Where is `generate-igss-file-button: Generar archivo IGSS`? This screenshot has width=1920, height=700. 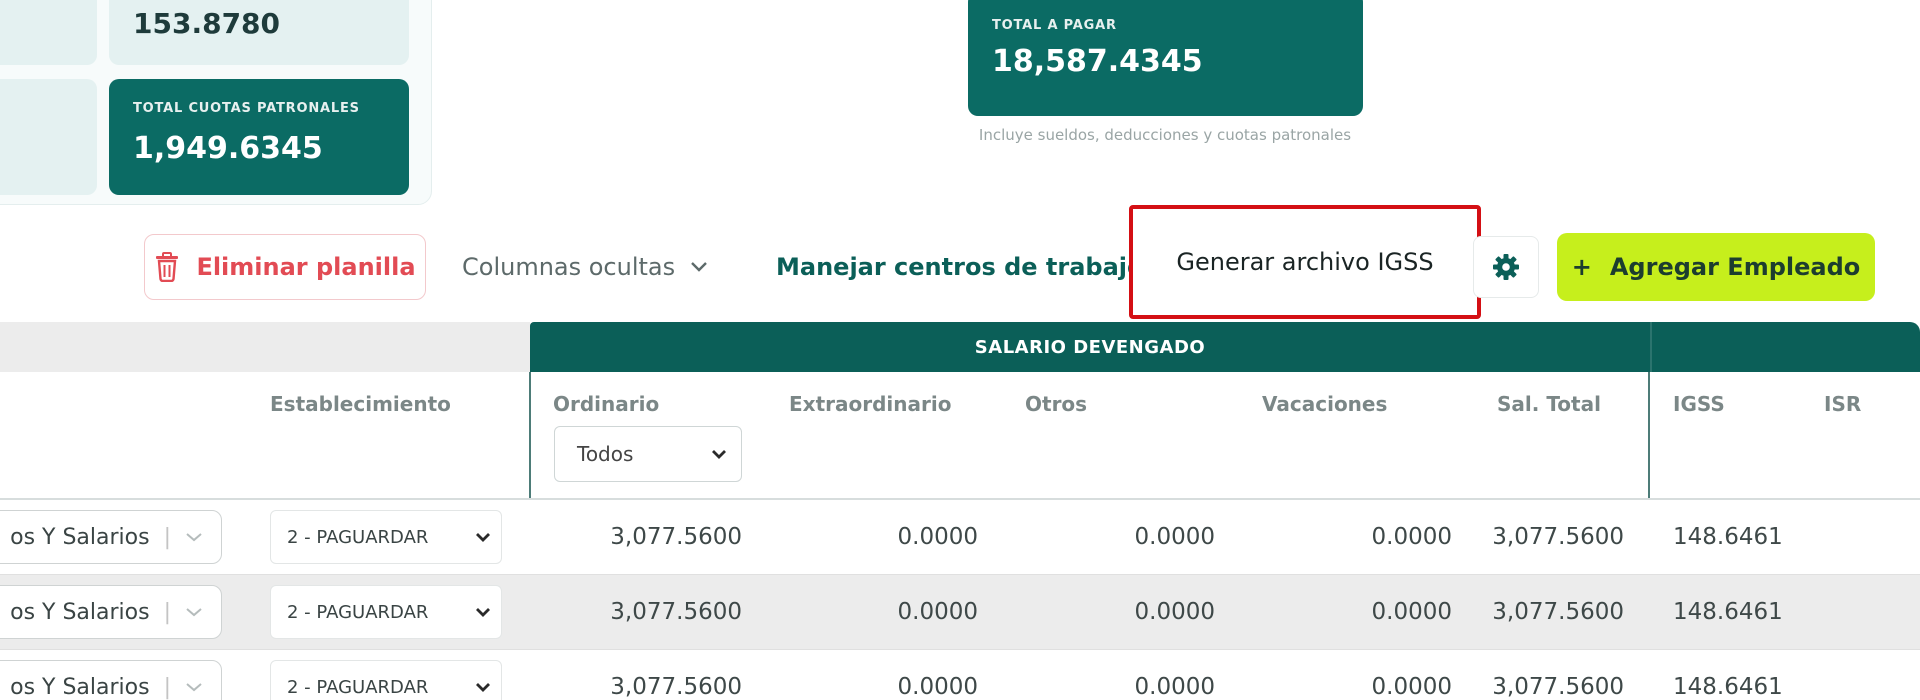
generate-igss-file-button: Generar archivo IGSS is located at coordinates (1305, 262).